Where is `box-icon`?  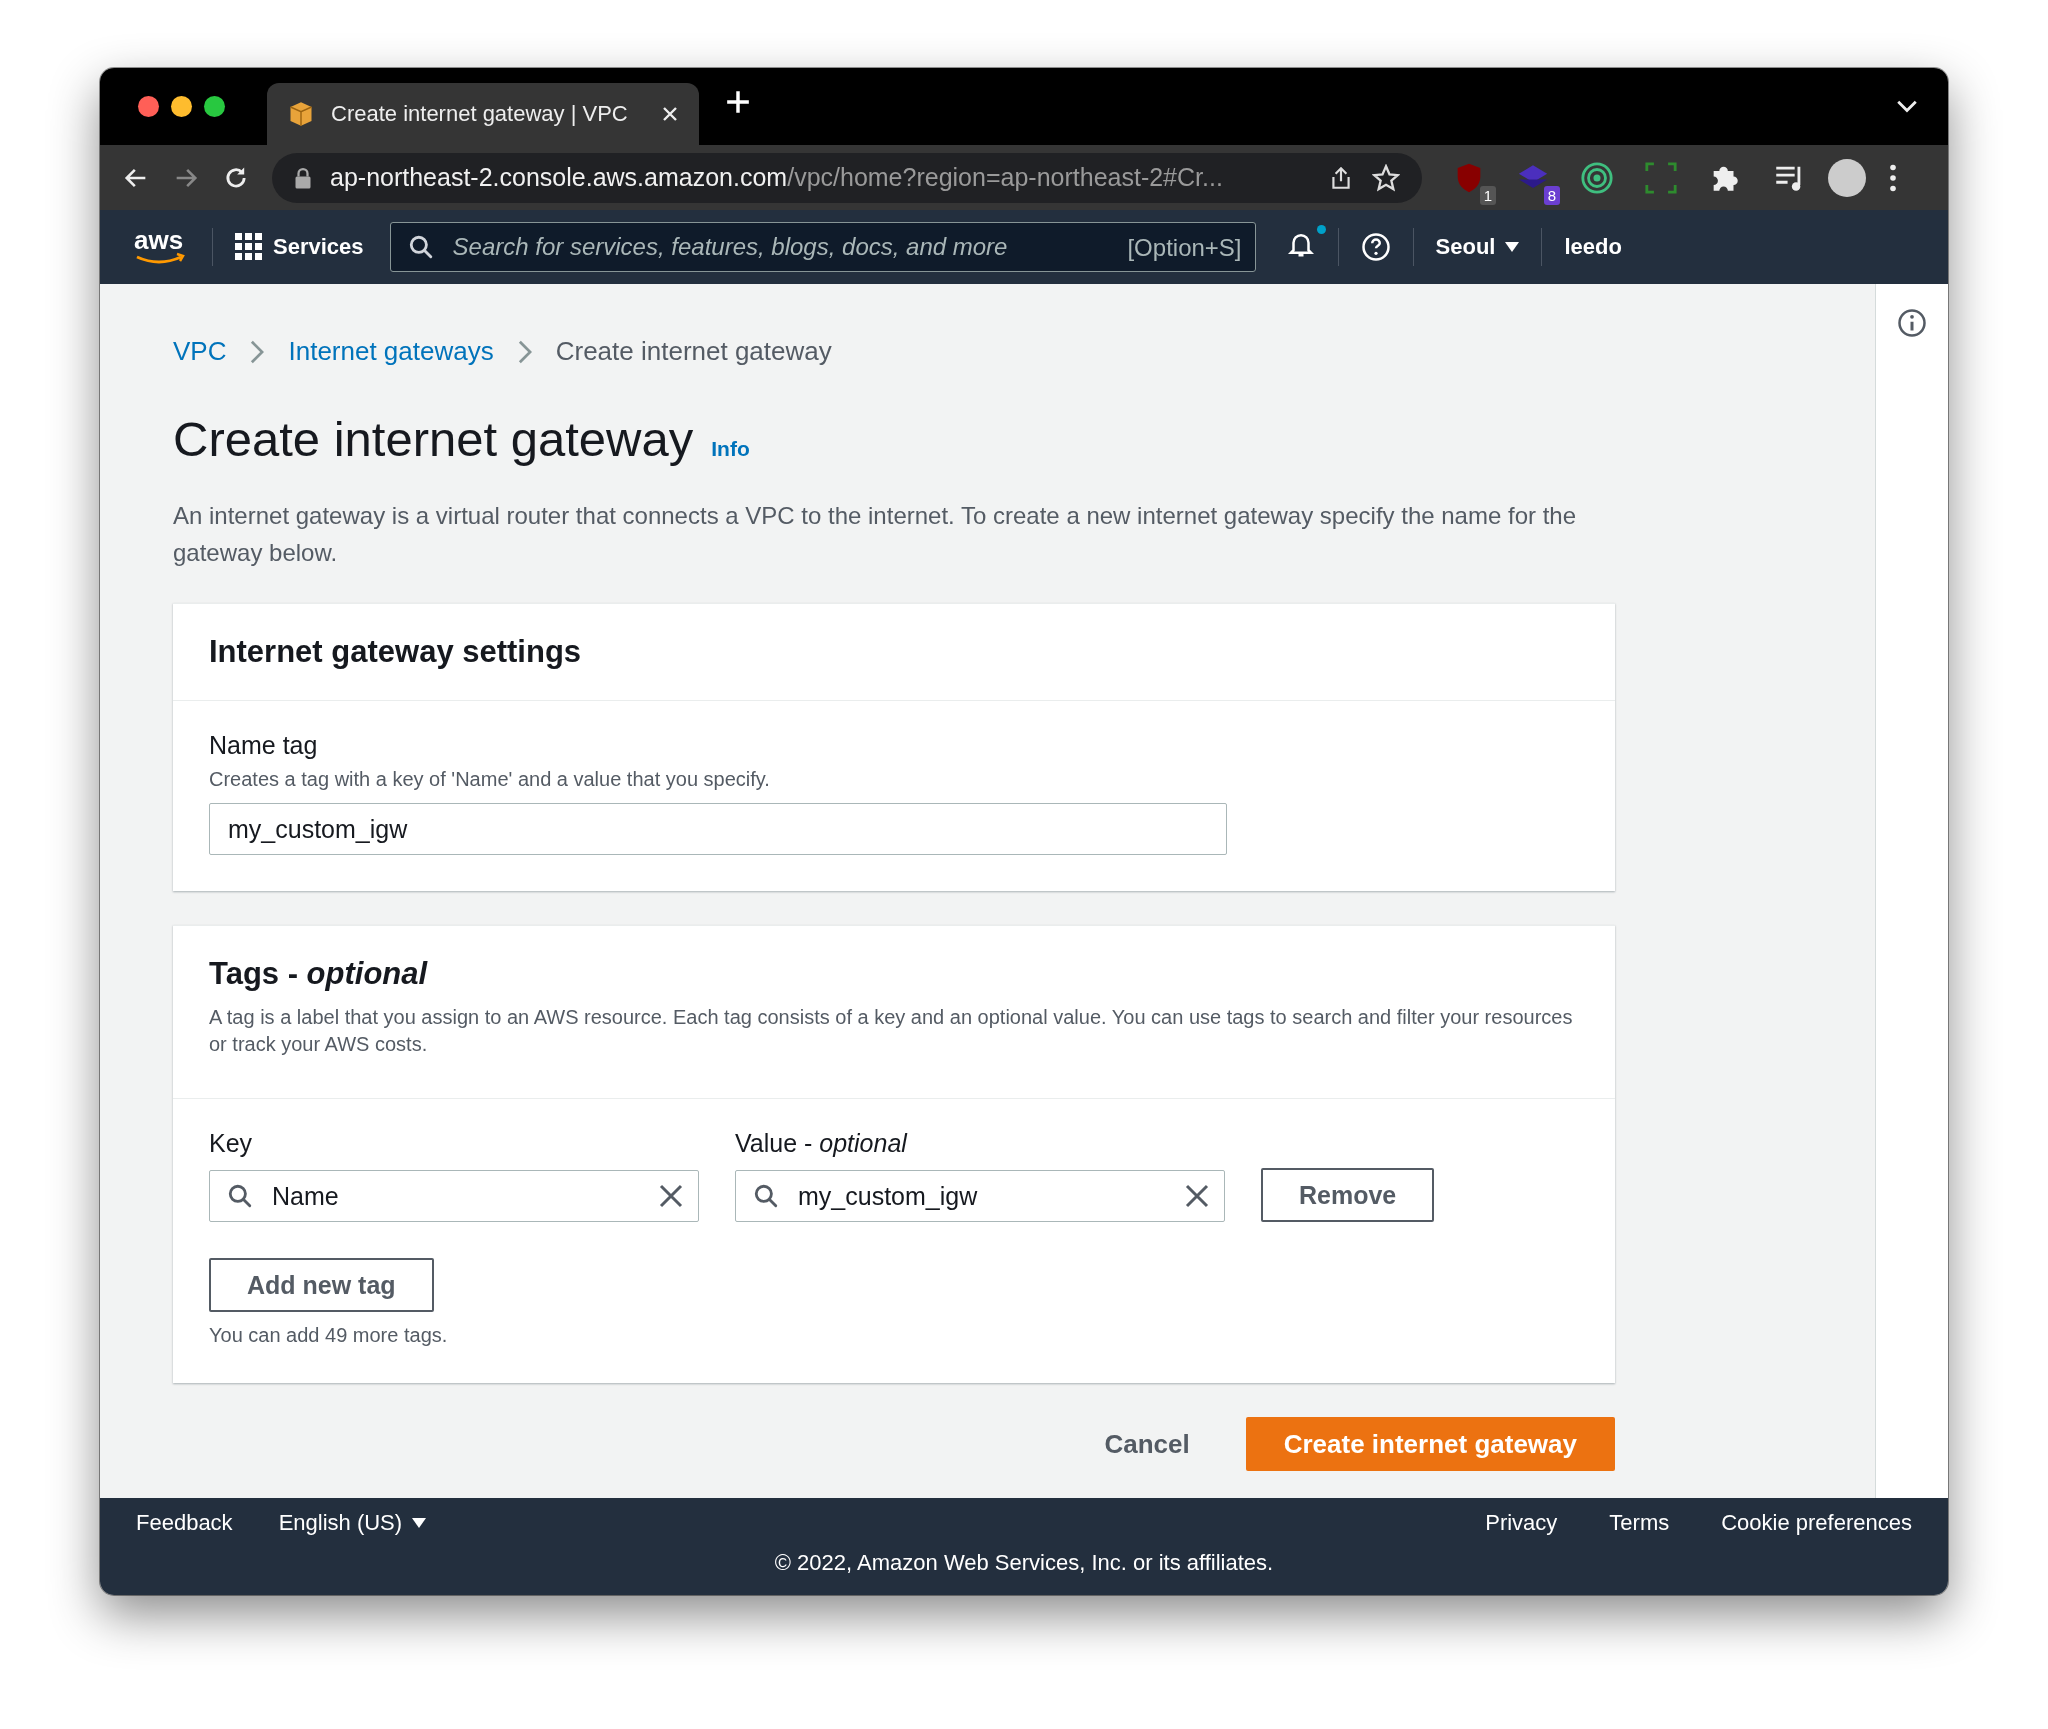
box-icon is located at coordinates (301, 114).